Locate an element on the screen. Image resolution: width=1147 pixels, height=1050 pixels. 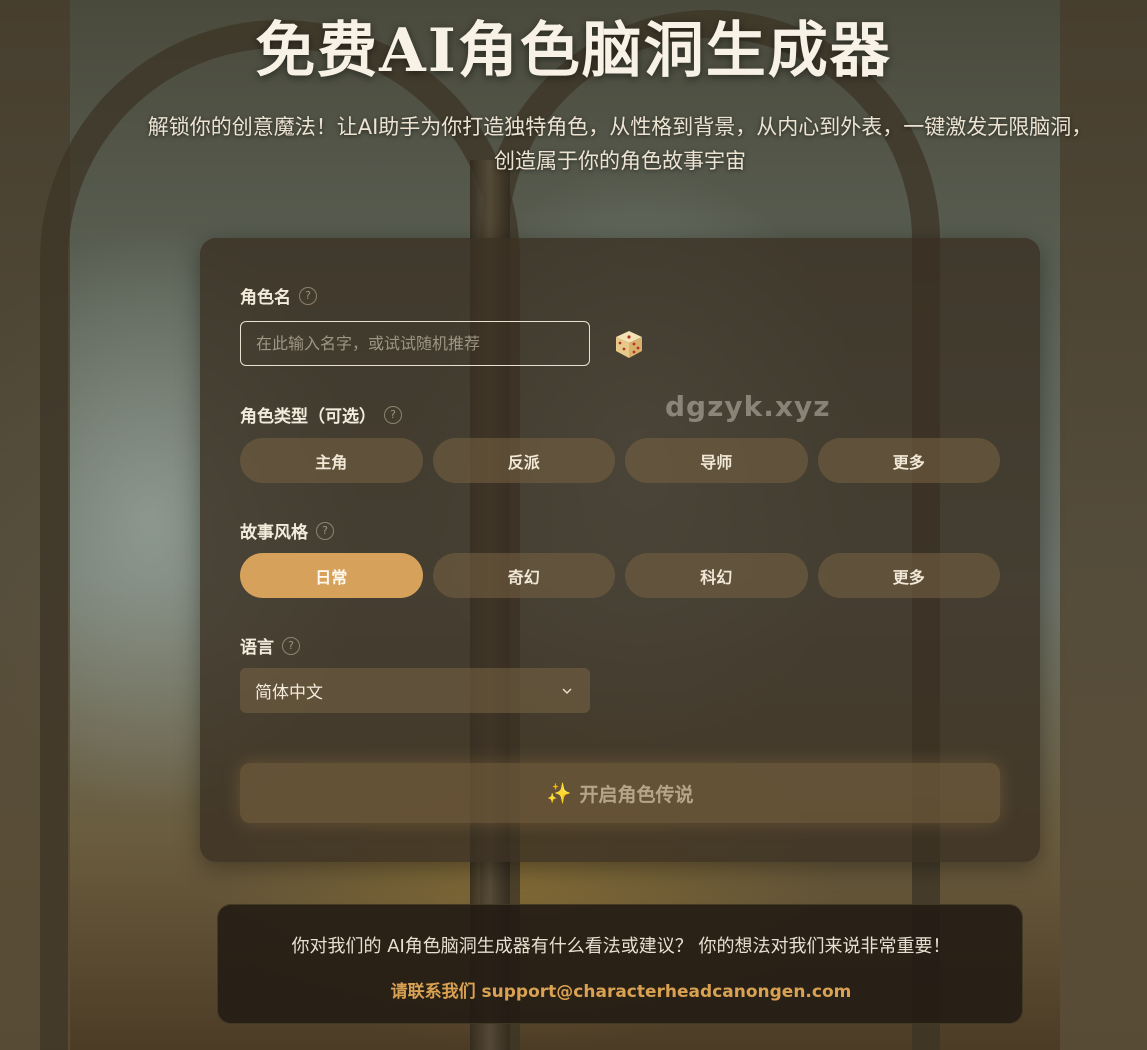
story-style-scifi-button: 科幻 is located at coordinates (716, 575).